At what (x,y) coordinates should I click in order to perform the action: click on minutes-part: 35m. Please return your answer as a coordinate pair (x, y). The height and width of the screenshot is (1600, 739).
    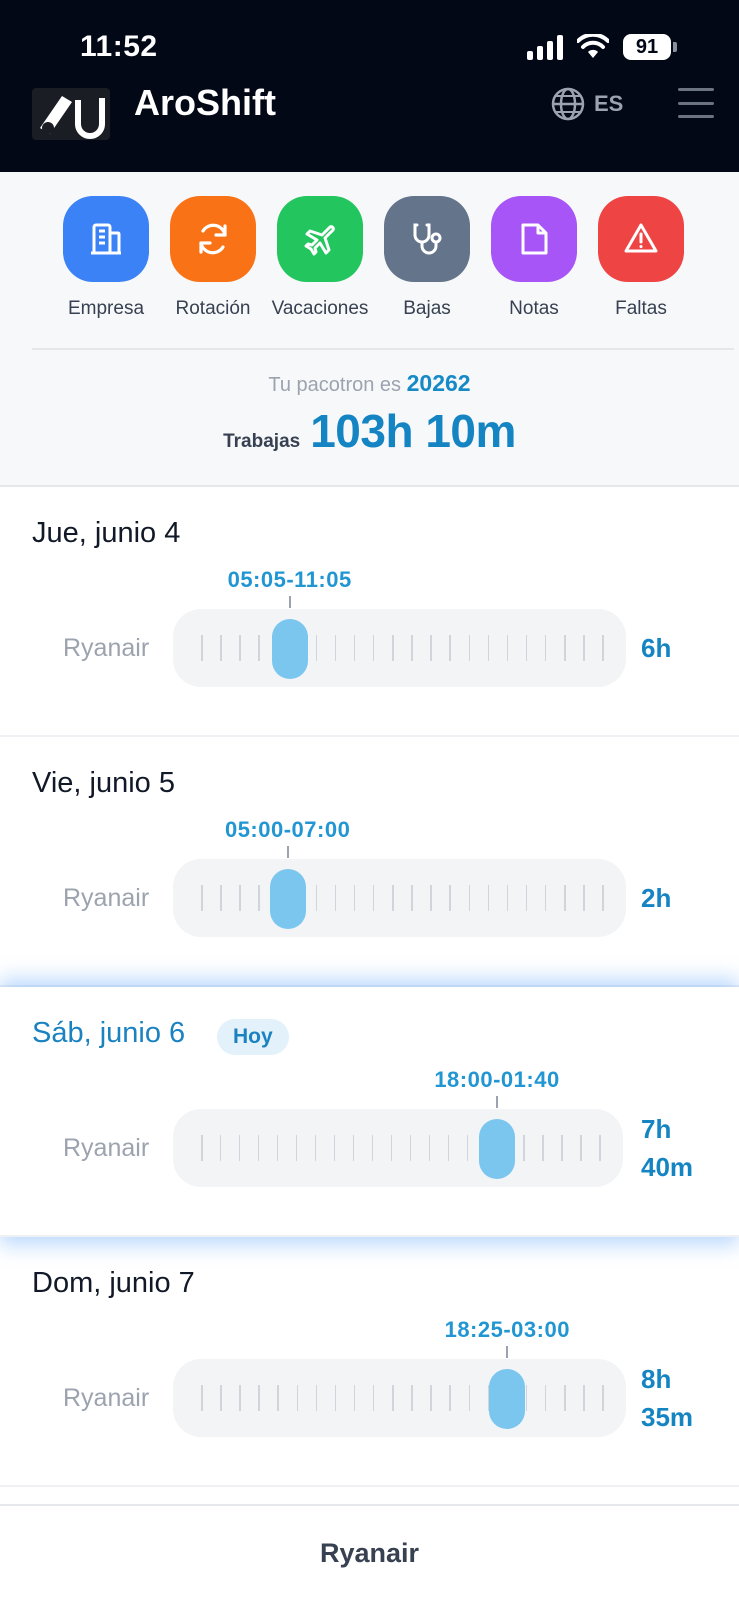
    Looking at the image, I should click on (667, 1417).